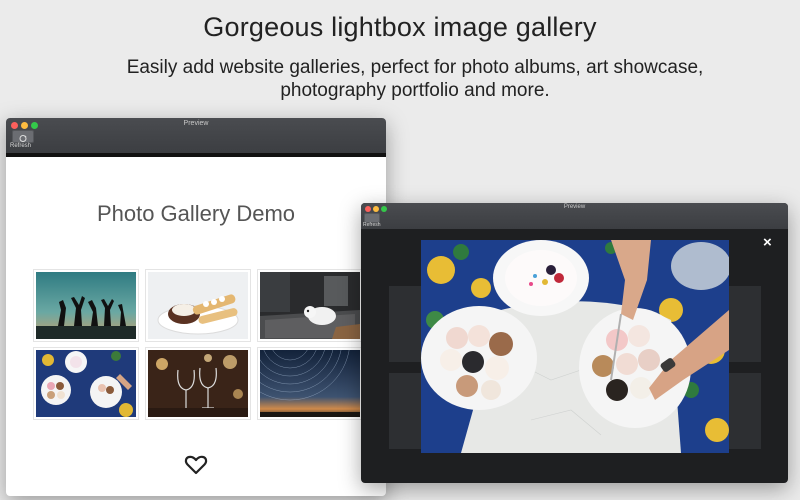 This screenshot has width=800, height=500. I want to click on gallery-thumbnail-wine, so click(198, 383).